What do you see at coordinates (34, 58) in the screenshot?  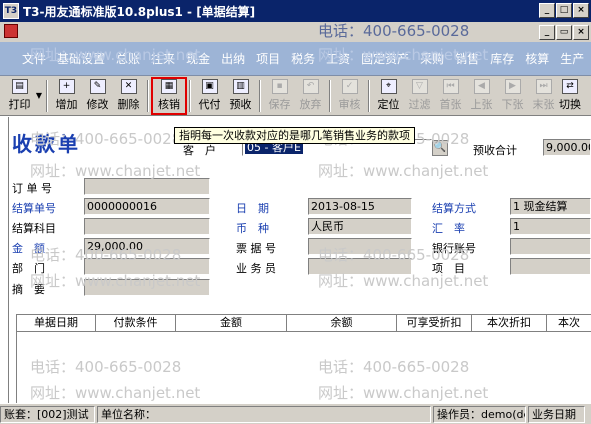 I see `menu-file: 文件` at bounding box center [34, 58].